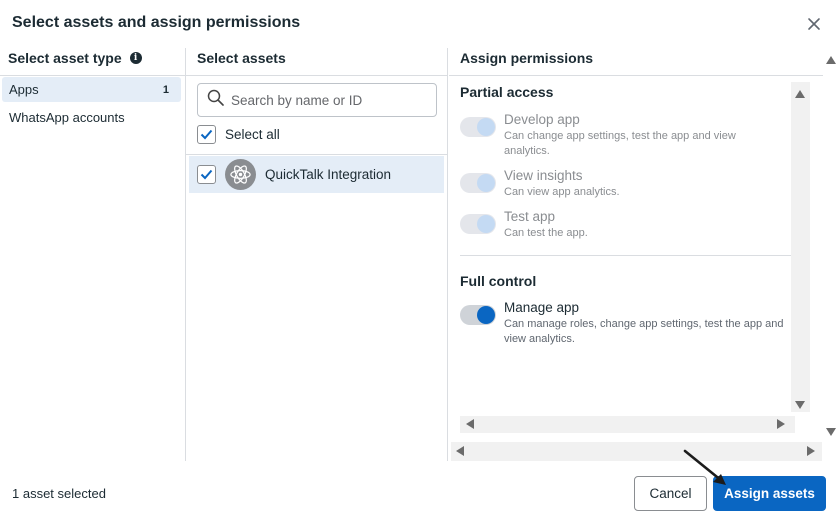 This screenshot has height=517, width=837. I want to click on asset-type-label: Apps, so click(24, 89).